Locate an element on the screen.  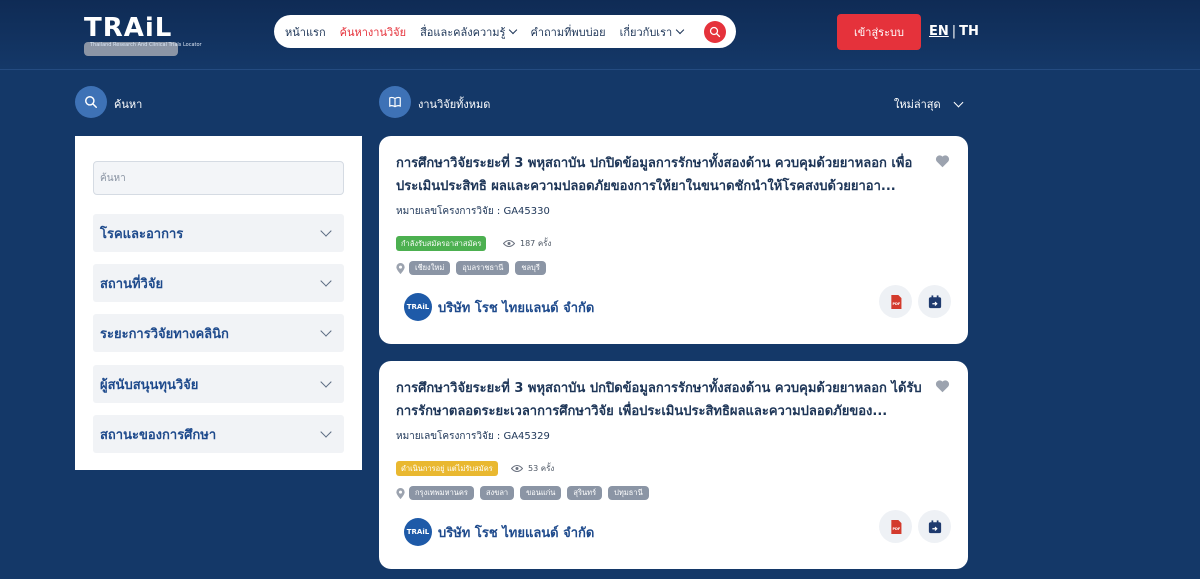
location-tag: ขอนแก่น is located at coordinates (541, 493).